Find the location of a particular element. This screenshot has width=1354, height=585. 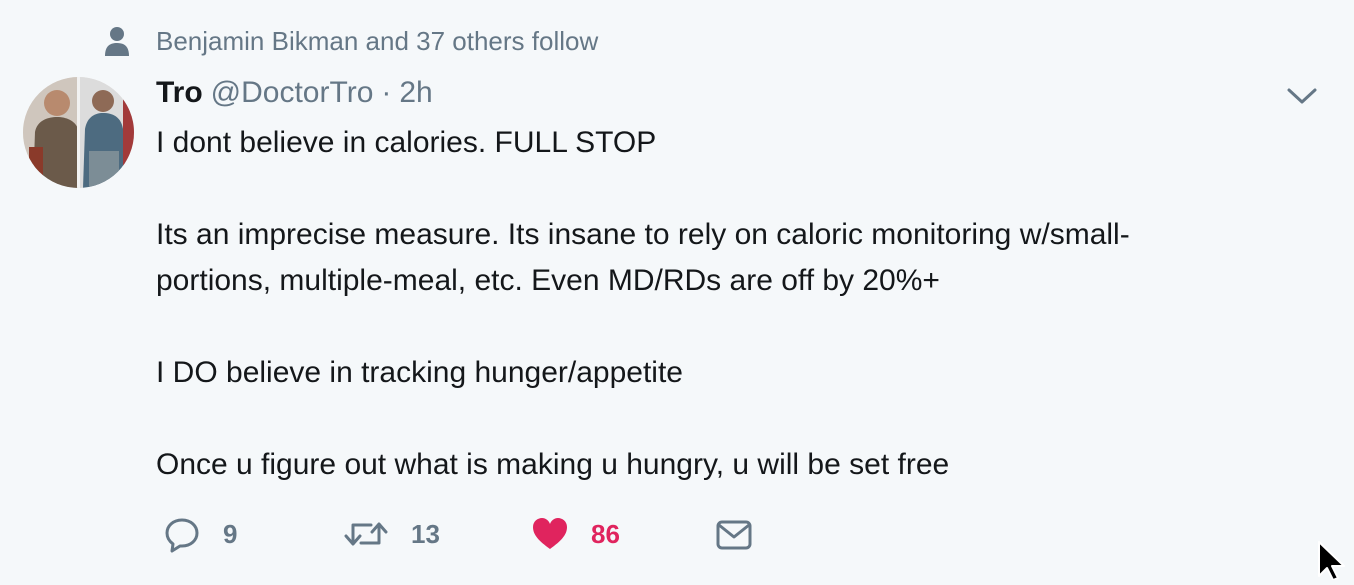

person-icon is located at coordinates (117, 41).